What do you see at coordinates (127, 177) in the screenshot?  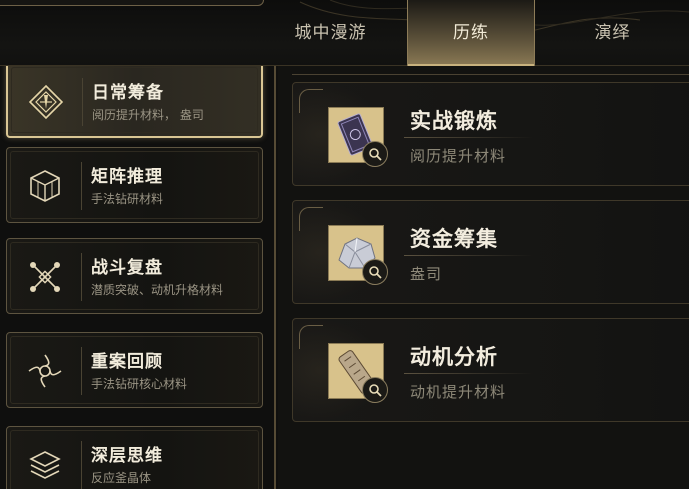 I see `sidebar-item-title: 矩阵推理` at bounding box center [127, 177].